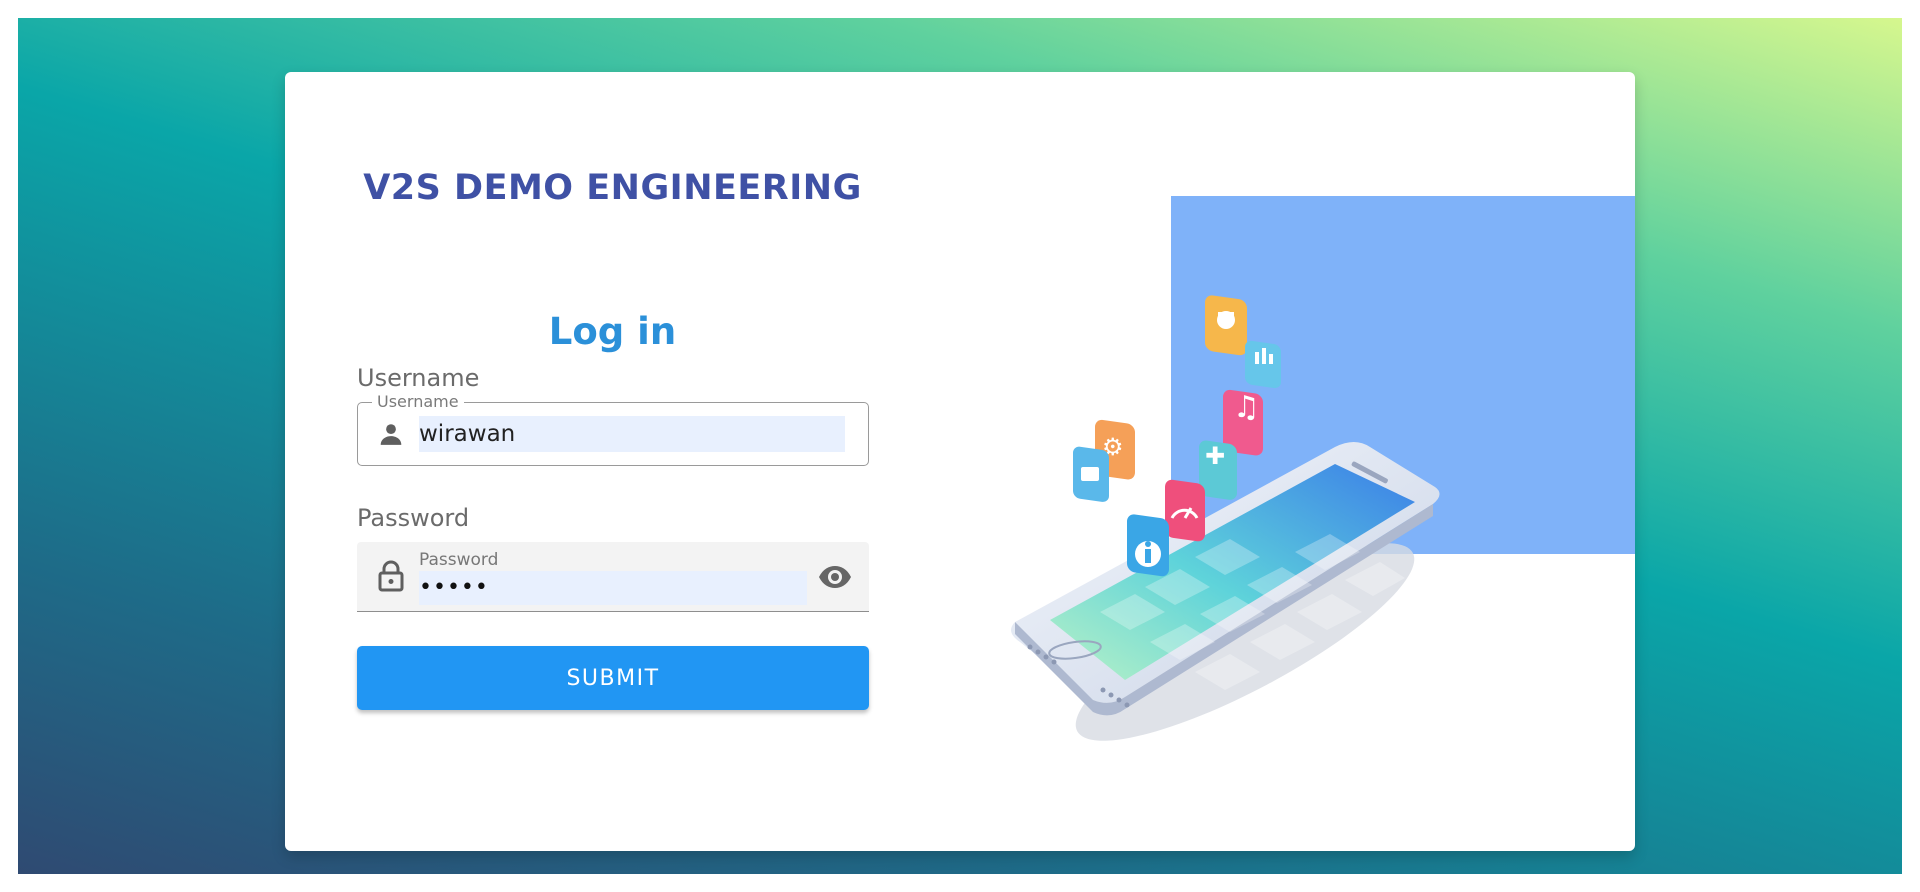 Image resolution: width=1920 pixels, height=892 pixels. I want to click on username-input, so click(632, 434).